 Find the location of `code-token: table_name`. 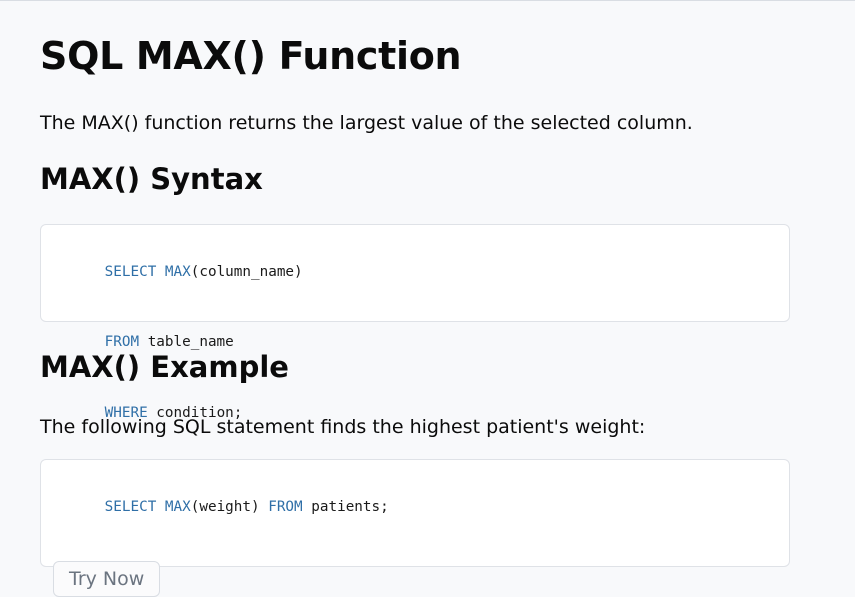

code-token: table_name is located at coordinates (186, 342).